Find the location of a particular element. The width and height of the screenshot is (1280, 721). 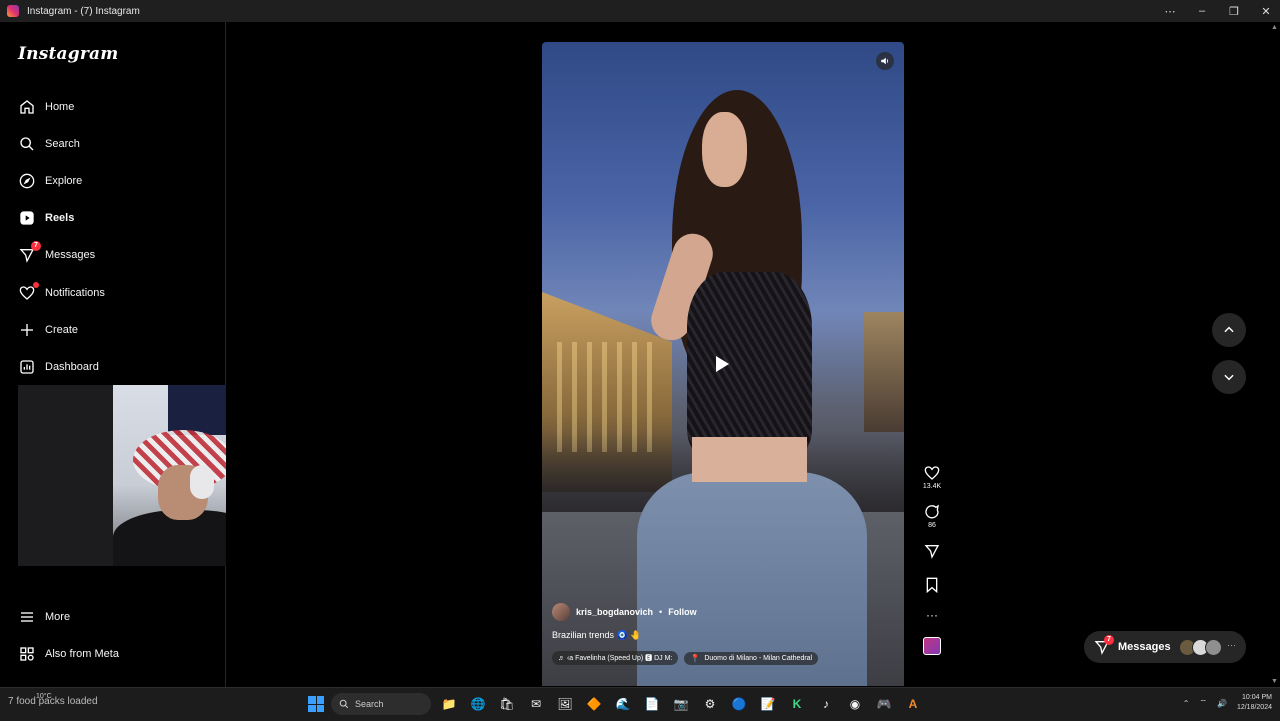

taskbar-app-icon: 📄 is located at coordinates (652, 704).